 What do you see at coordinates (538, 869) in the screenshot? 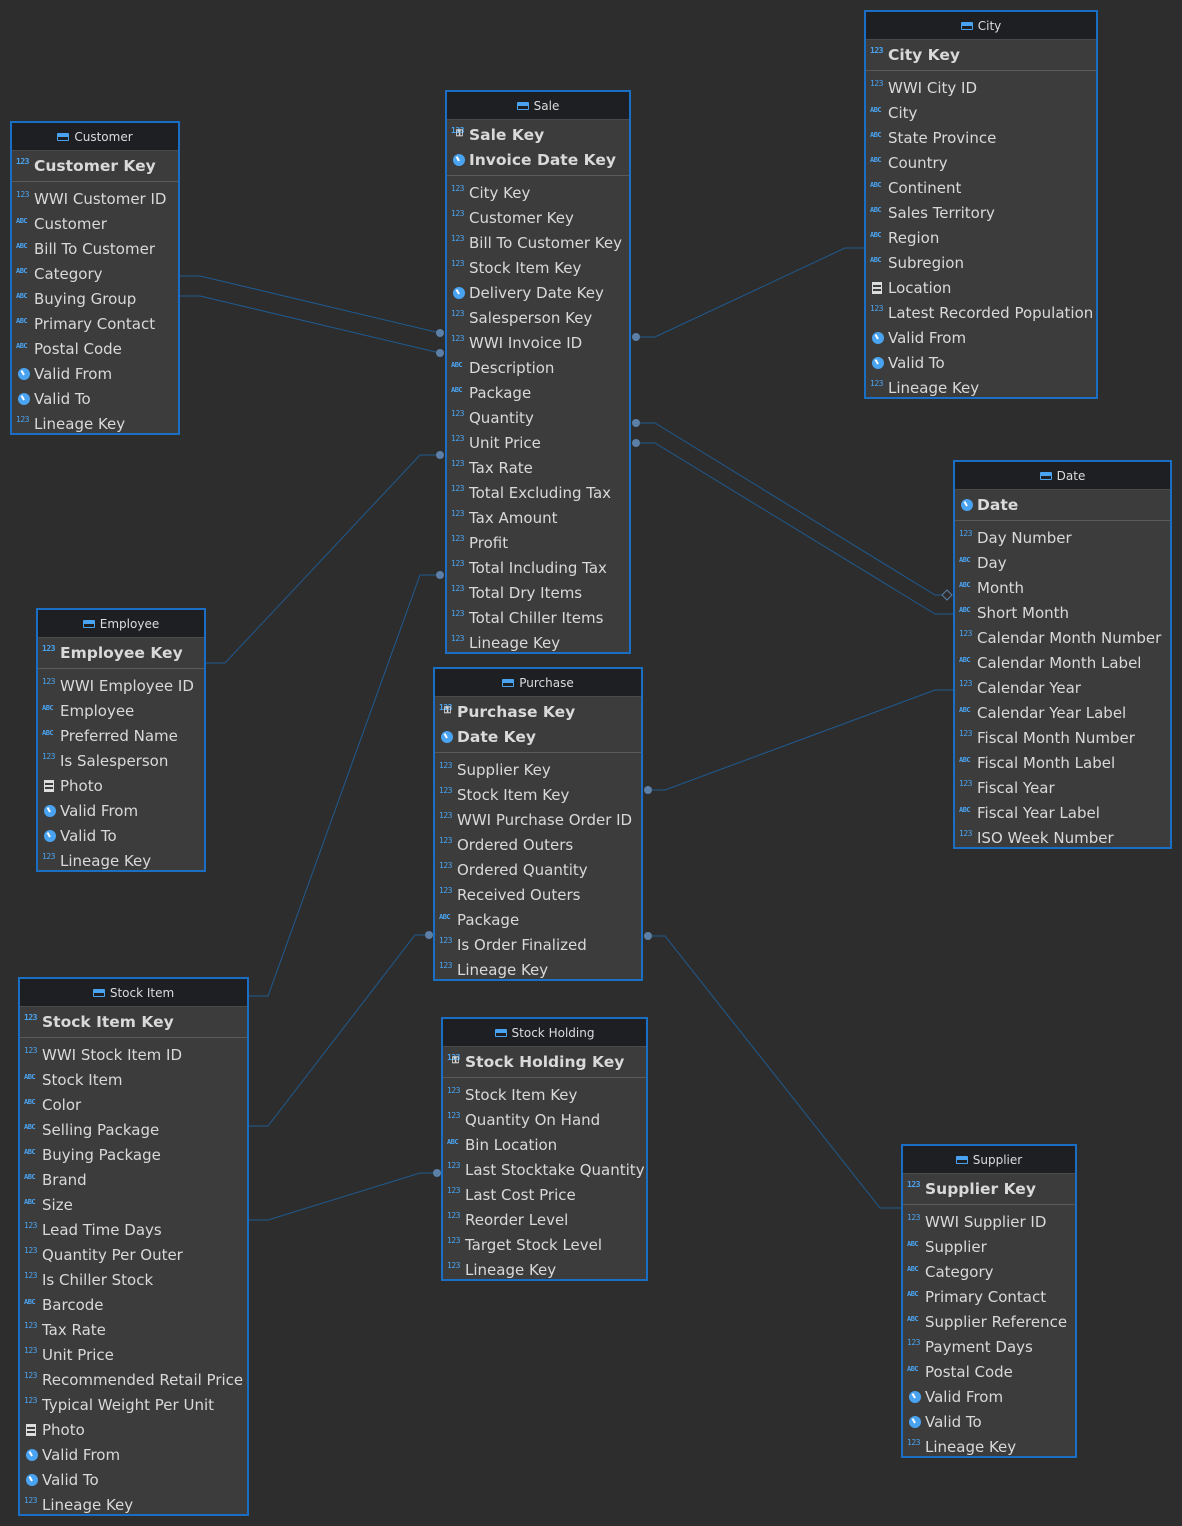
I see `column-row: 123 Ordered Quantity` at bounding box center [538, 869].